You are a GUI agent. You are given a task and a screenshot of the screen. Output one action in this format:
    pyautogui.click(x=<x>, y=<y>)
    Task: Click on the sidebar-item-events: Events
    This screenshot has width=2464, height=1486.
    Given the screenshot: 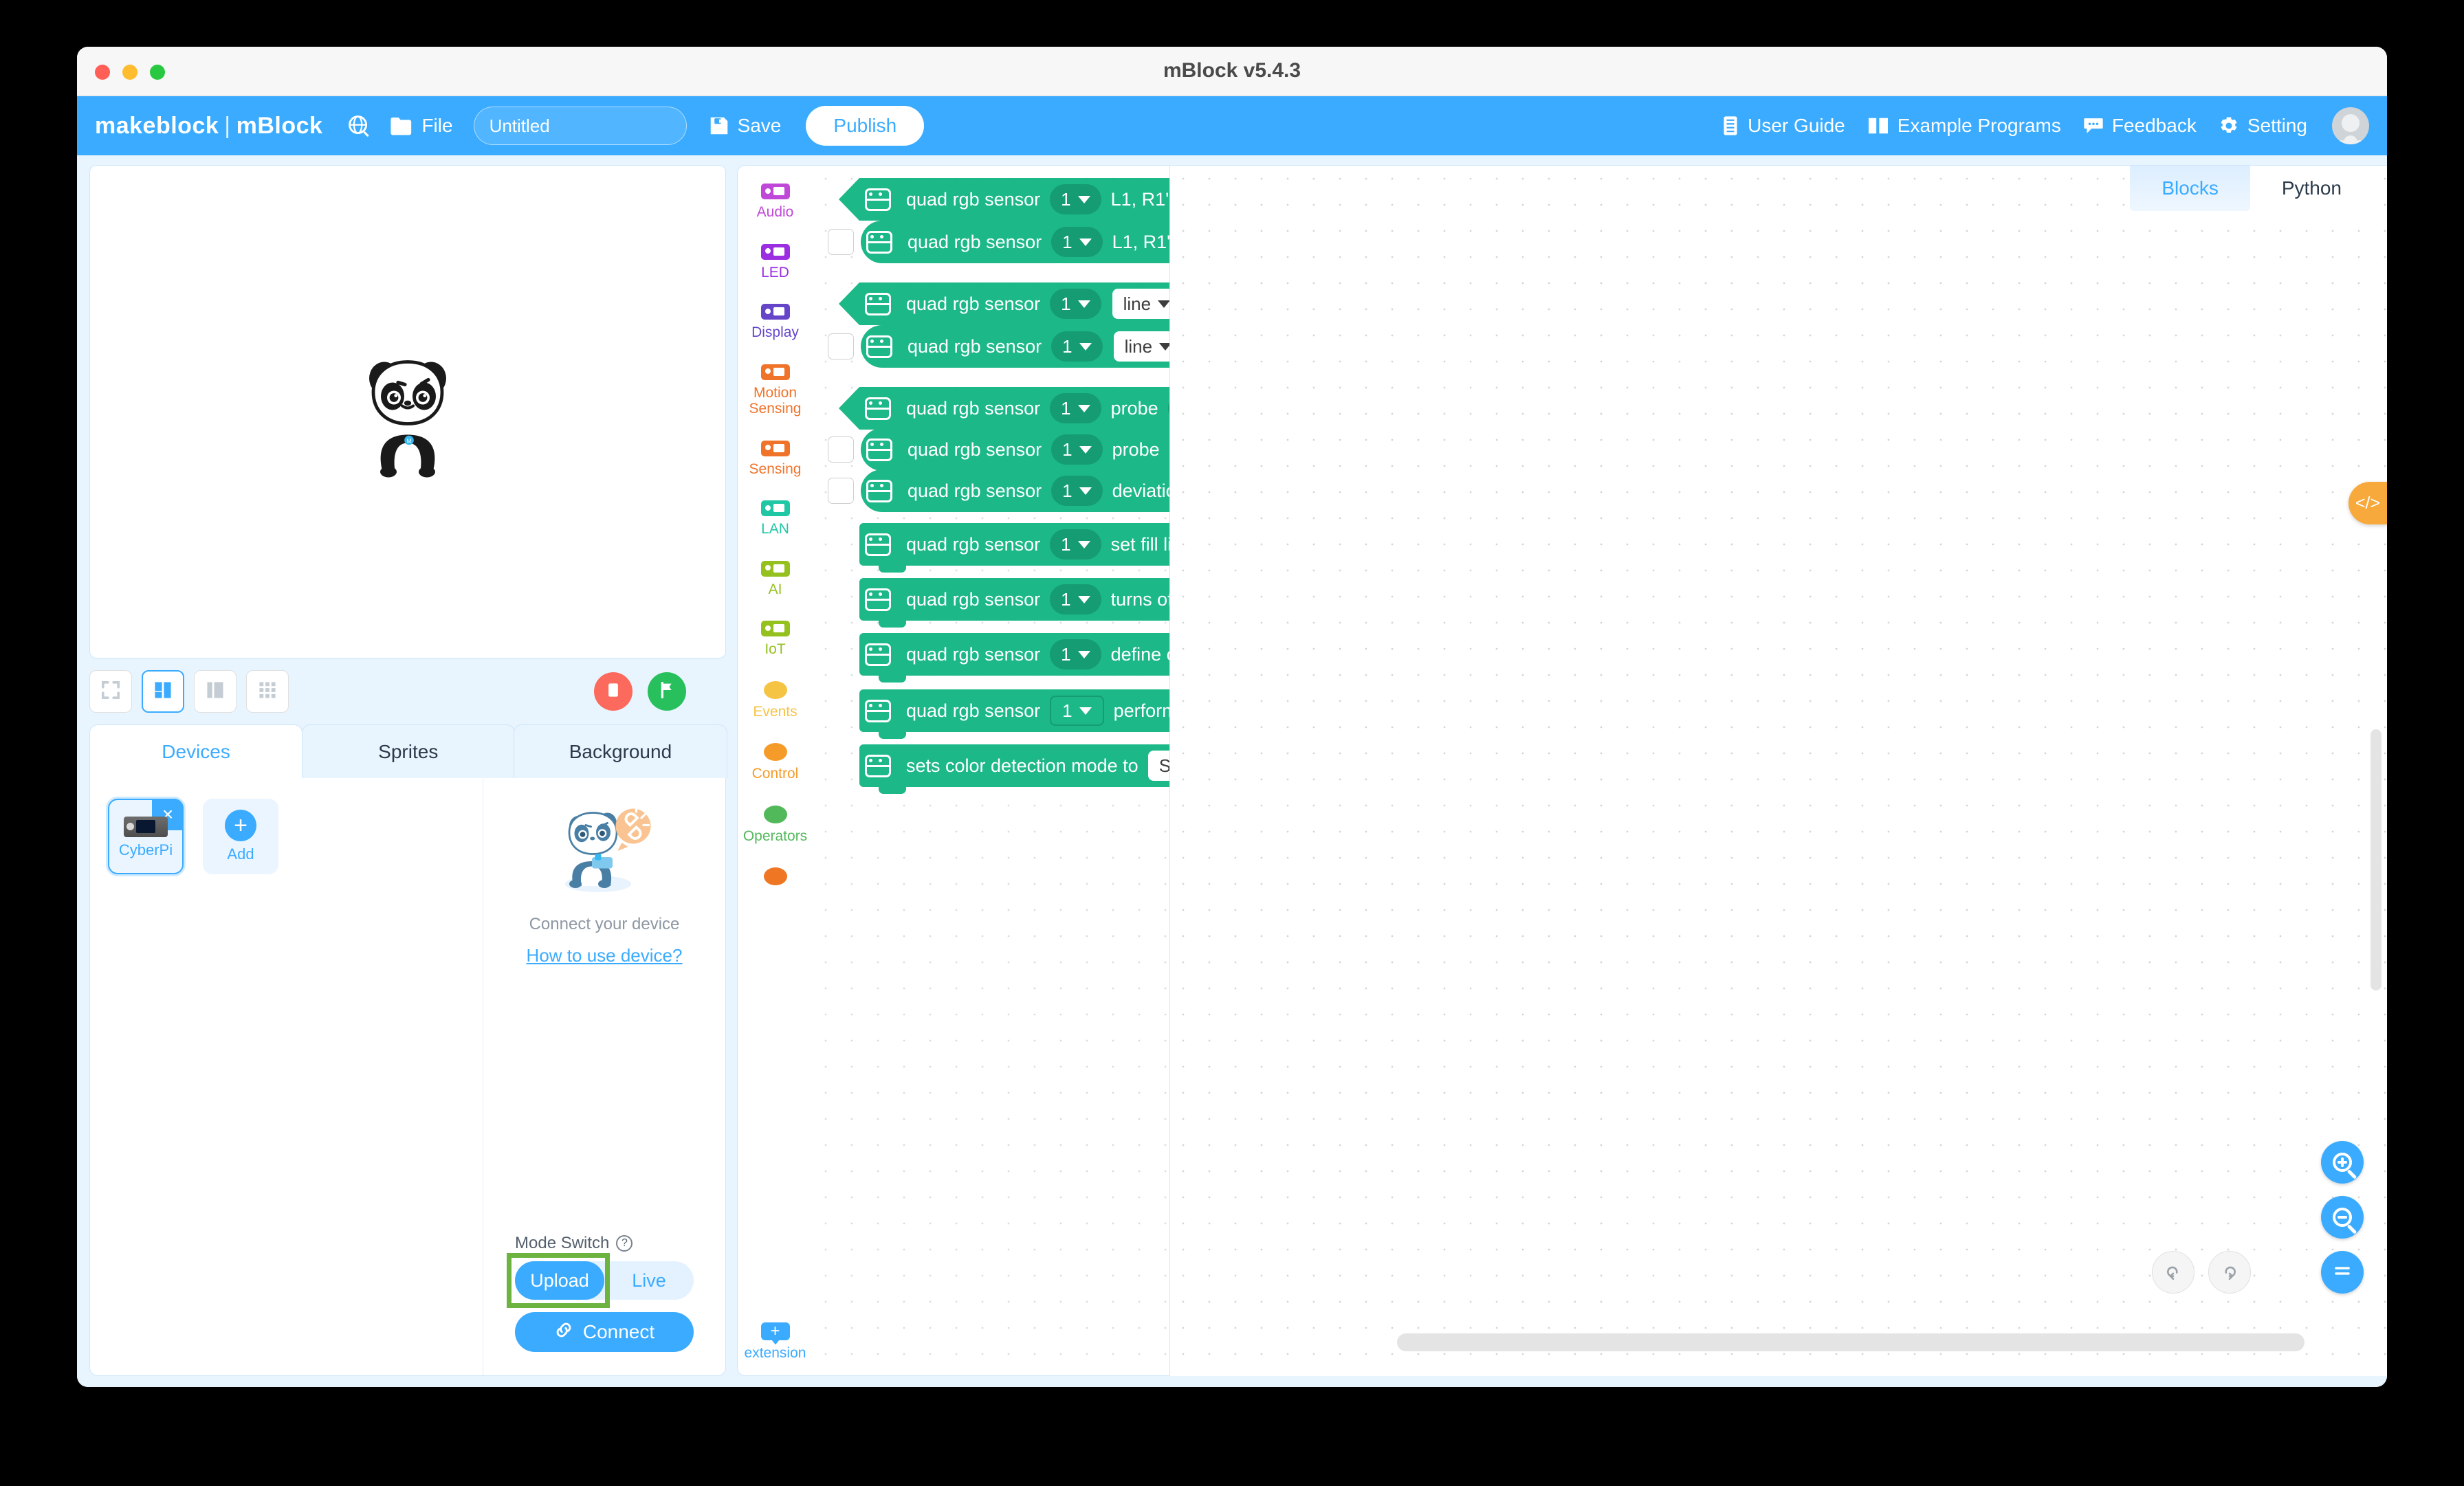 What is the action you would take?
    pyautogui.click(x=775, y=700)
    